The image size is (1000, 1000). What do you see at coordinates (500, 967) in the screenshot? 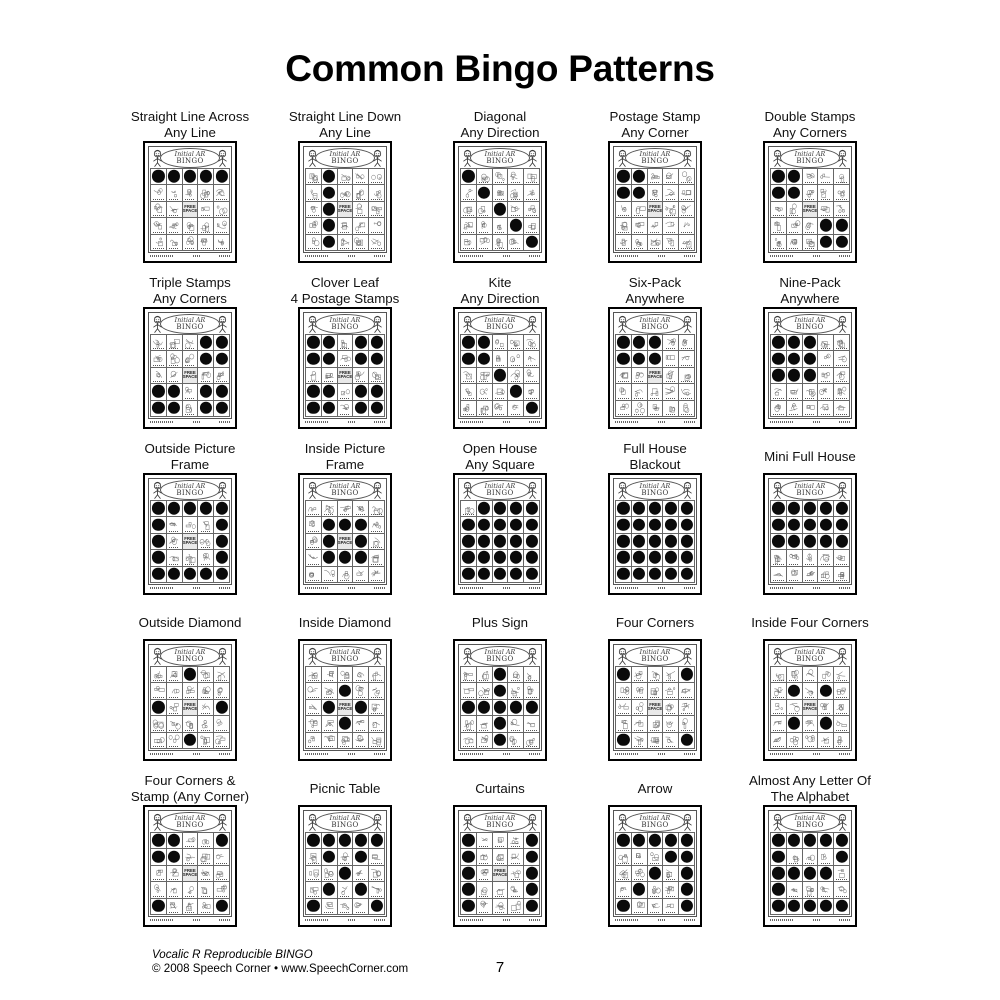
I see `page-number: 7` at bounding box center [500, 967].